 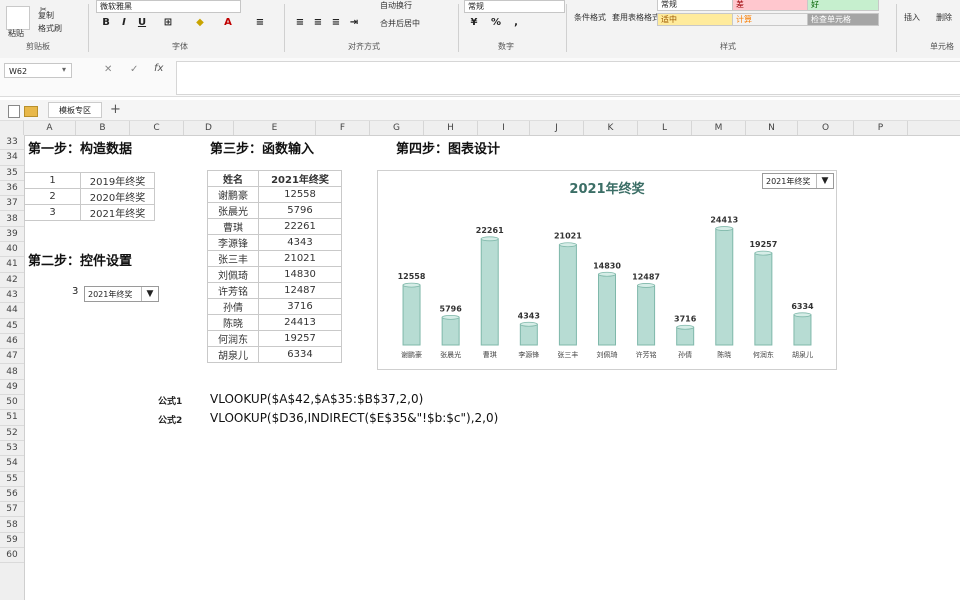 What do you see at coordinates (400, 23) in the screenshot?
I see `merge-center-button: 合并后居中` at bounding box center [400, 23].